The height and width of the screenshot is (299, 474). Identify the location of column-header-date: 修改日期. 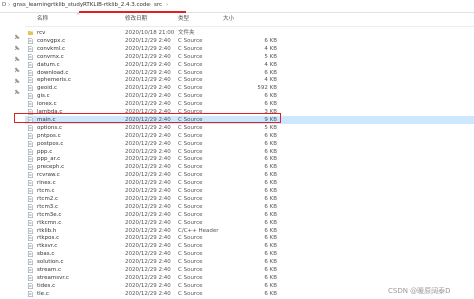
(136, 19).